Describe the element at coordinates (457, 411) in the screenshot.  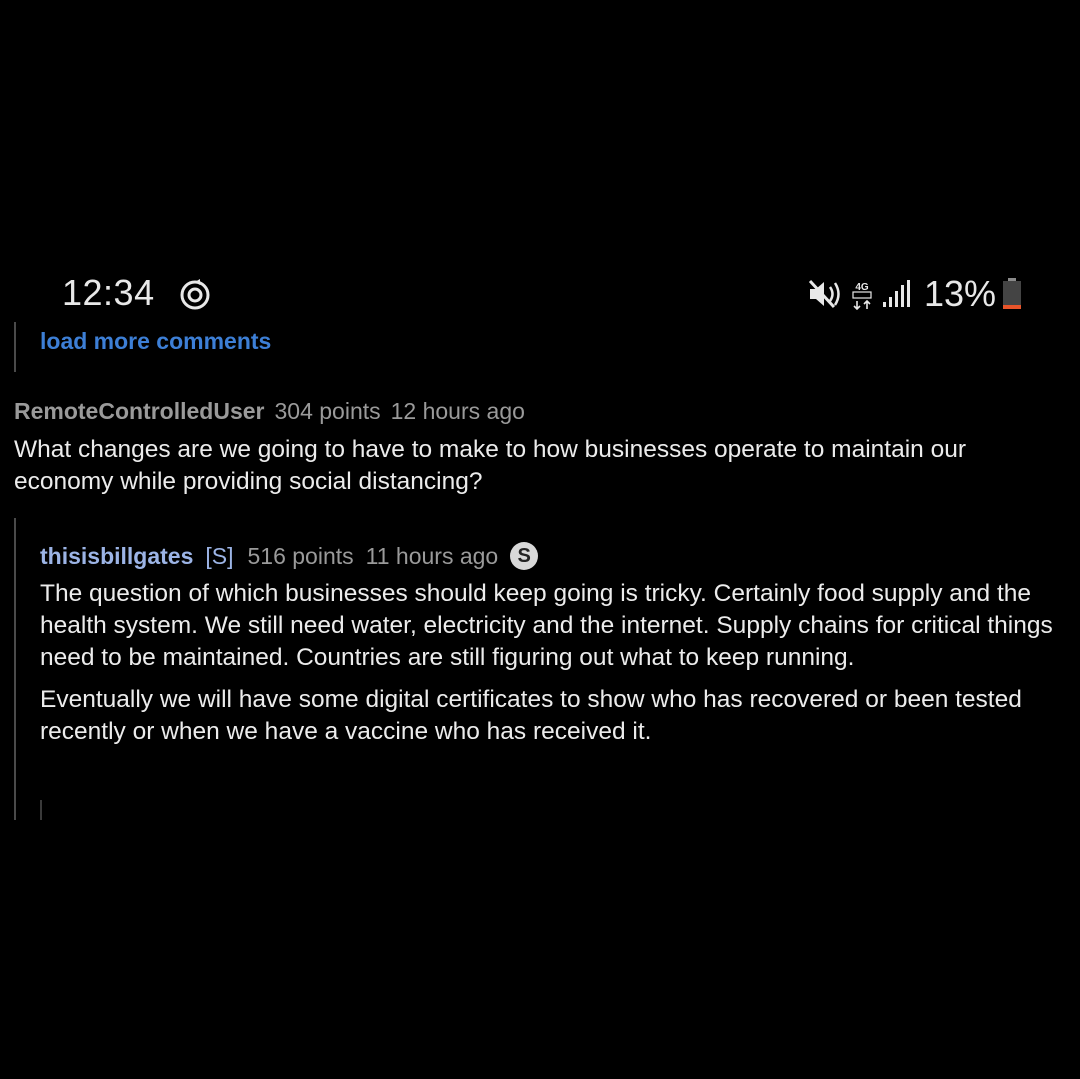
I see `comment-age: 12 hours ago` at that location.